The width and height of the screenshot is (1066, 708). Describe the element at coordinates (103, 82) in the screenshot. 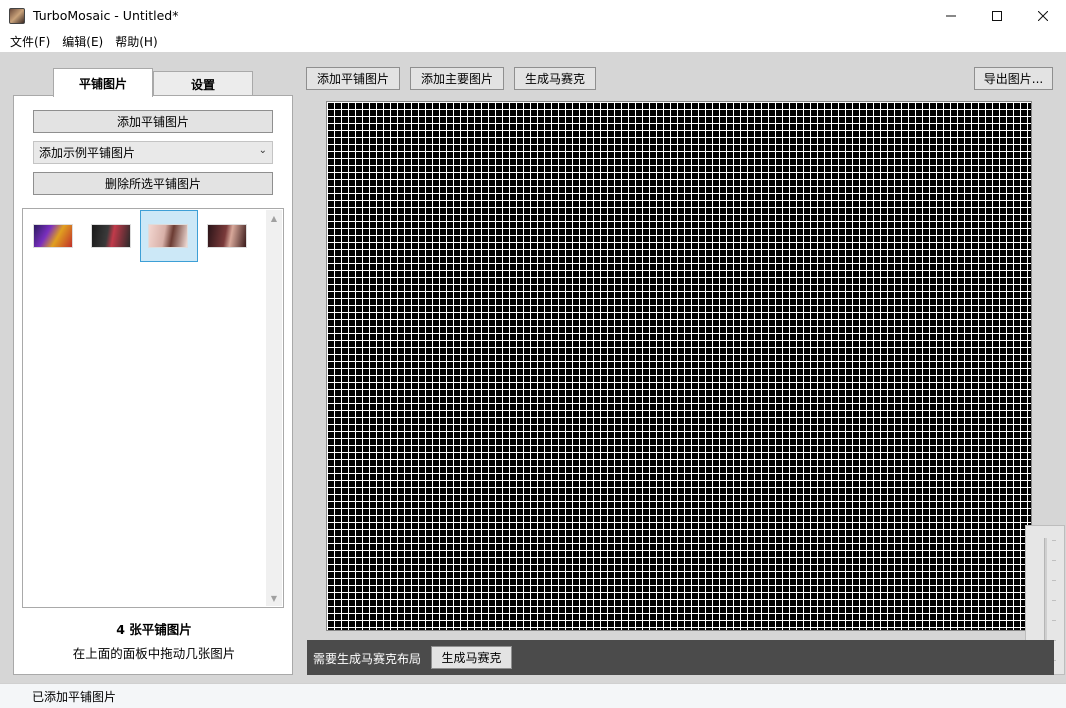

I see `tab-tiles: 平铺图片` at that location.